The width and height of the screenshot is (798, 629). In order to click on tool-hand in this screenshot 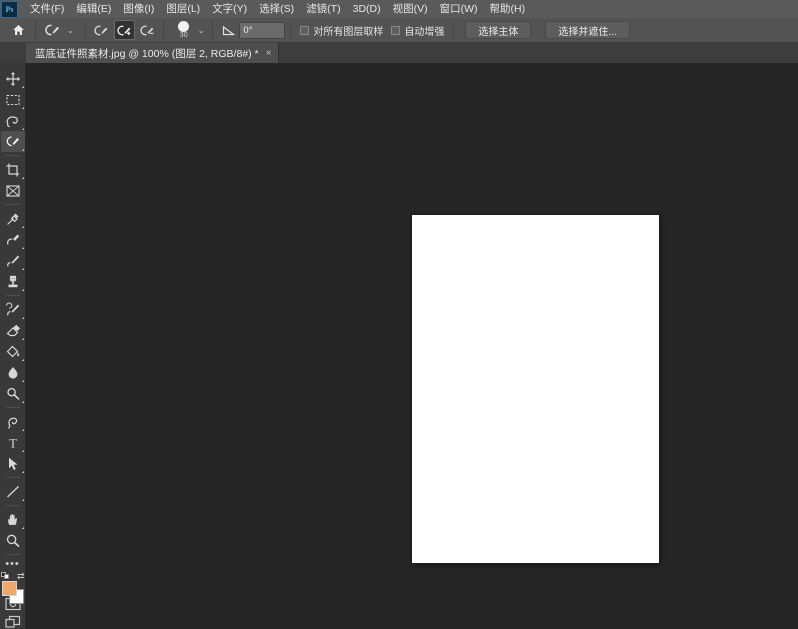, I will do `click(13, 519)`.